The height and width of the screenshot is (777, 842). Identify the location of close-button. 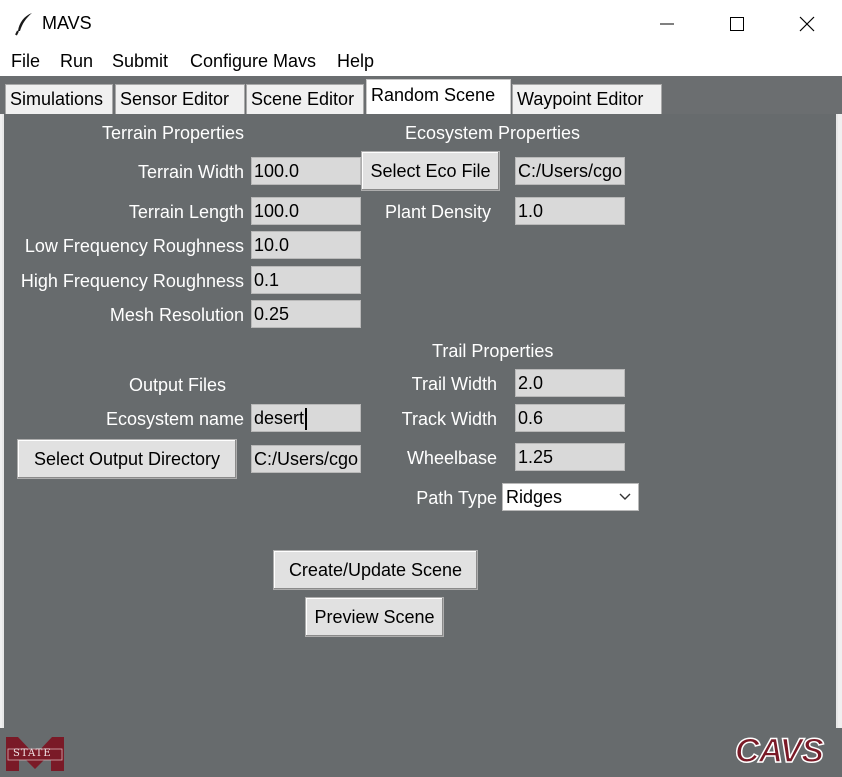
(807, 24).